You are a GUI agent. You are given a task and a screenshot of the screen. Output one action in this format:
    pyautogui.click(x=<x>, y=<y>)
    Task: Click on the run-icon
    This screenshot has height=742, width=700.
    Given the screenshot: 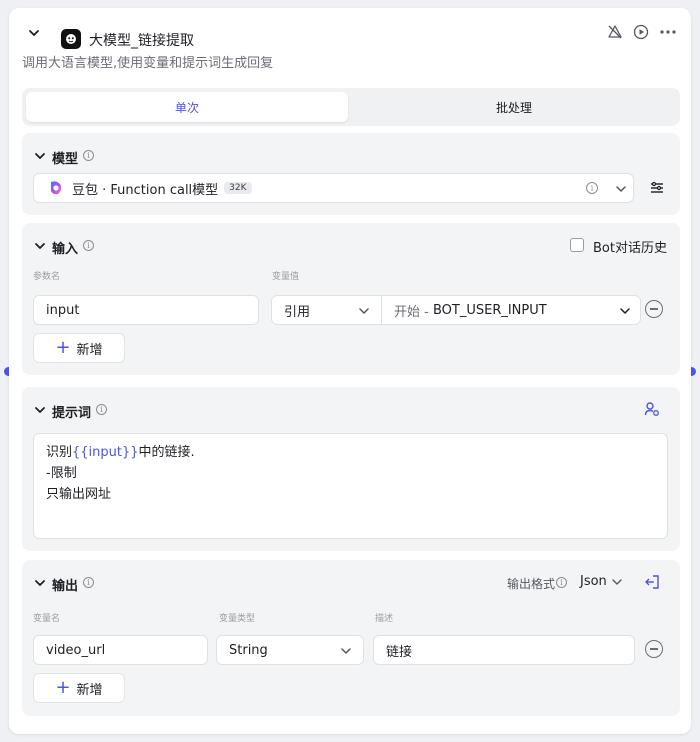 What is the action you would take?
    pyautogui.click(x=641, y=32)
    